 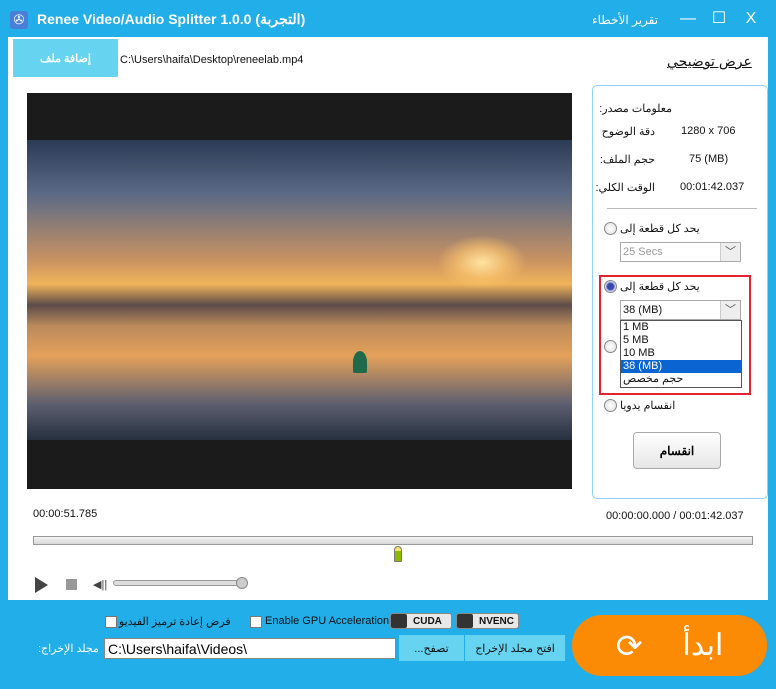 What do you see at coordinates (635, 109) in the screenshot?
I see `source-info-heading: معلومات مصدر:` at bounding box center [635, 109].